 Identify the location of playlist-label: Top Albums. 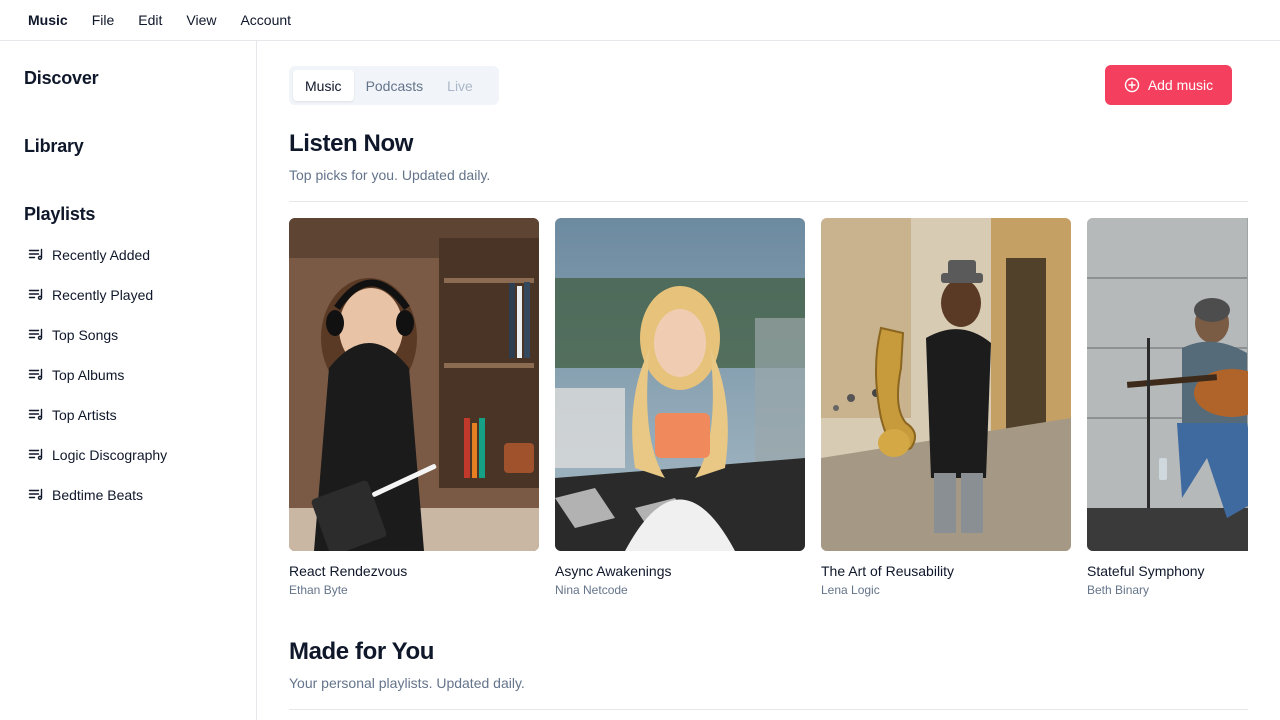
(88, 375).